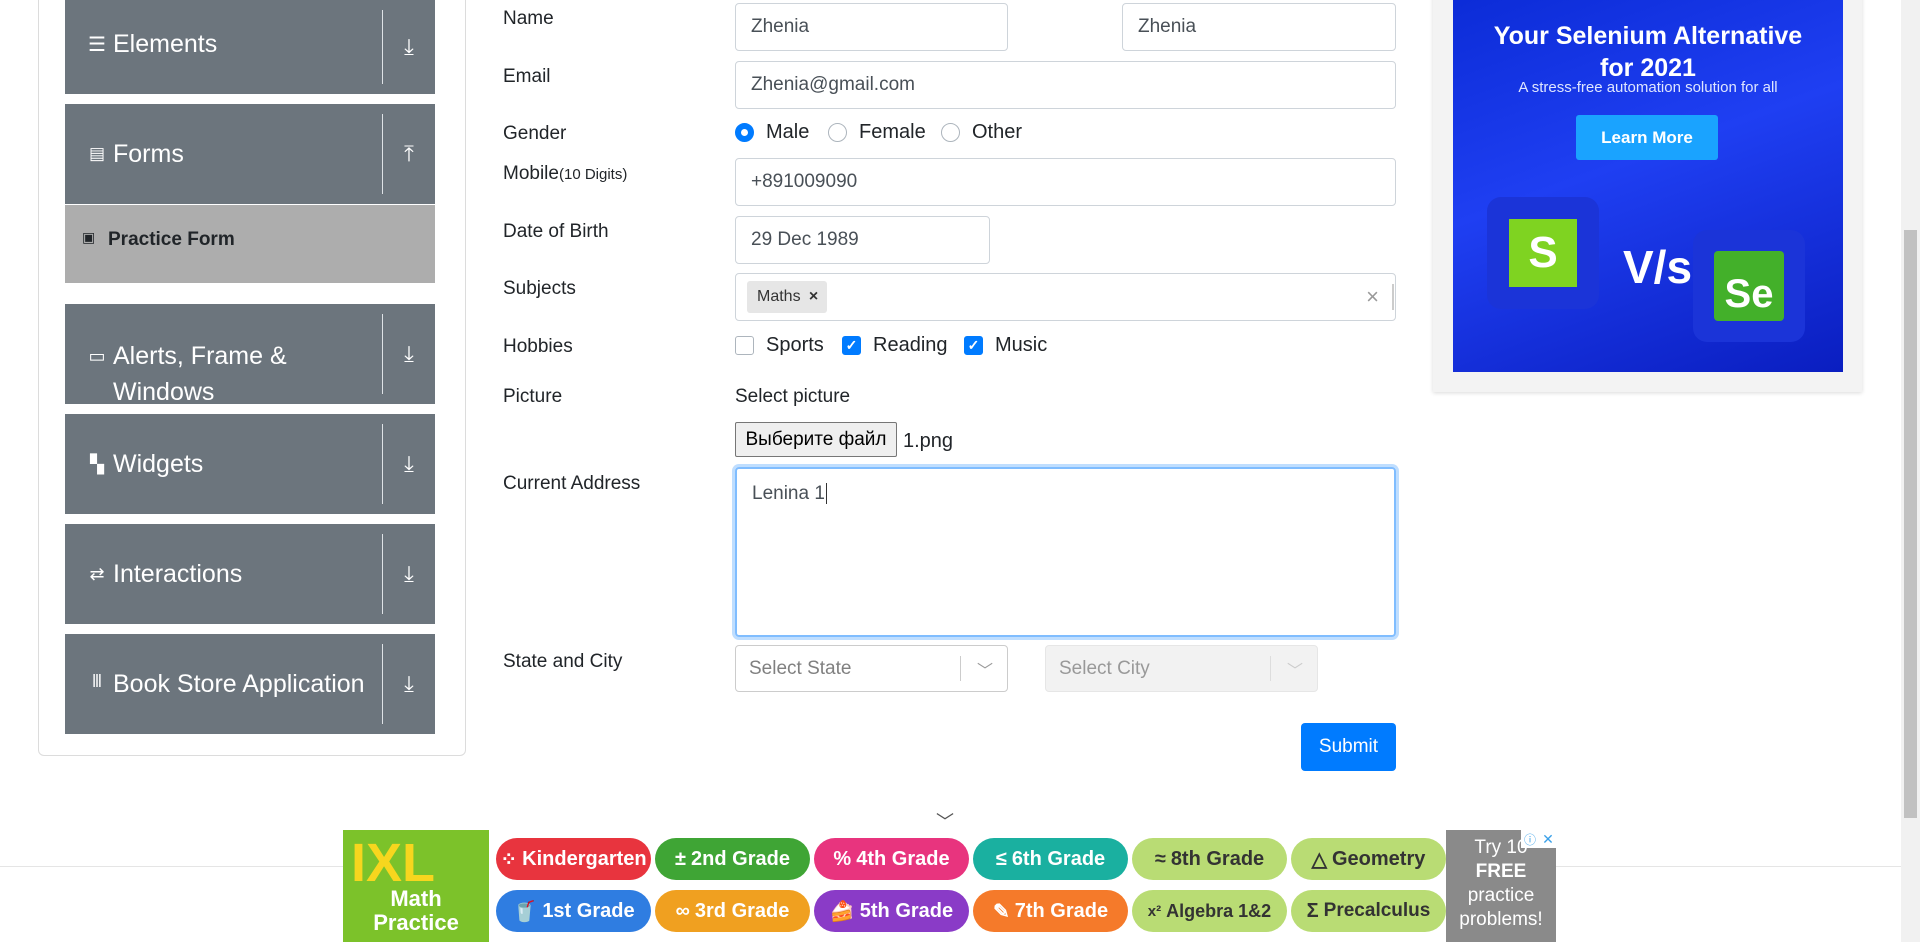  Describe the element at coordinates (250, 355) in the screenshot. I see `sidebar-group-alerts: ▭ Alerts, Frame & Windows ⤓` at that location.